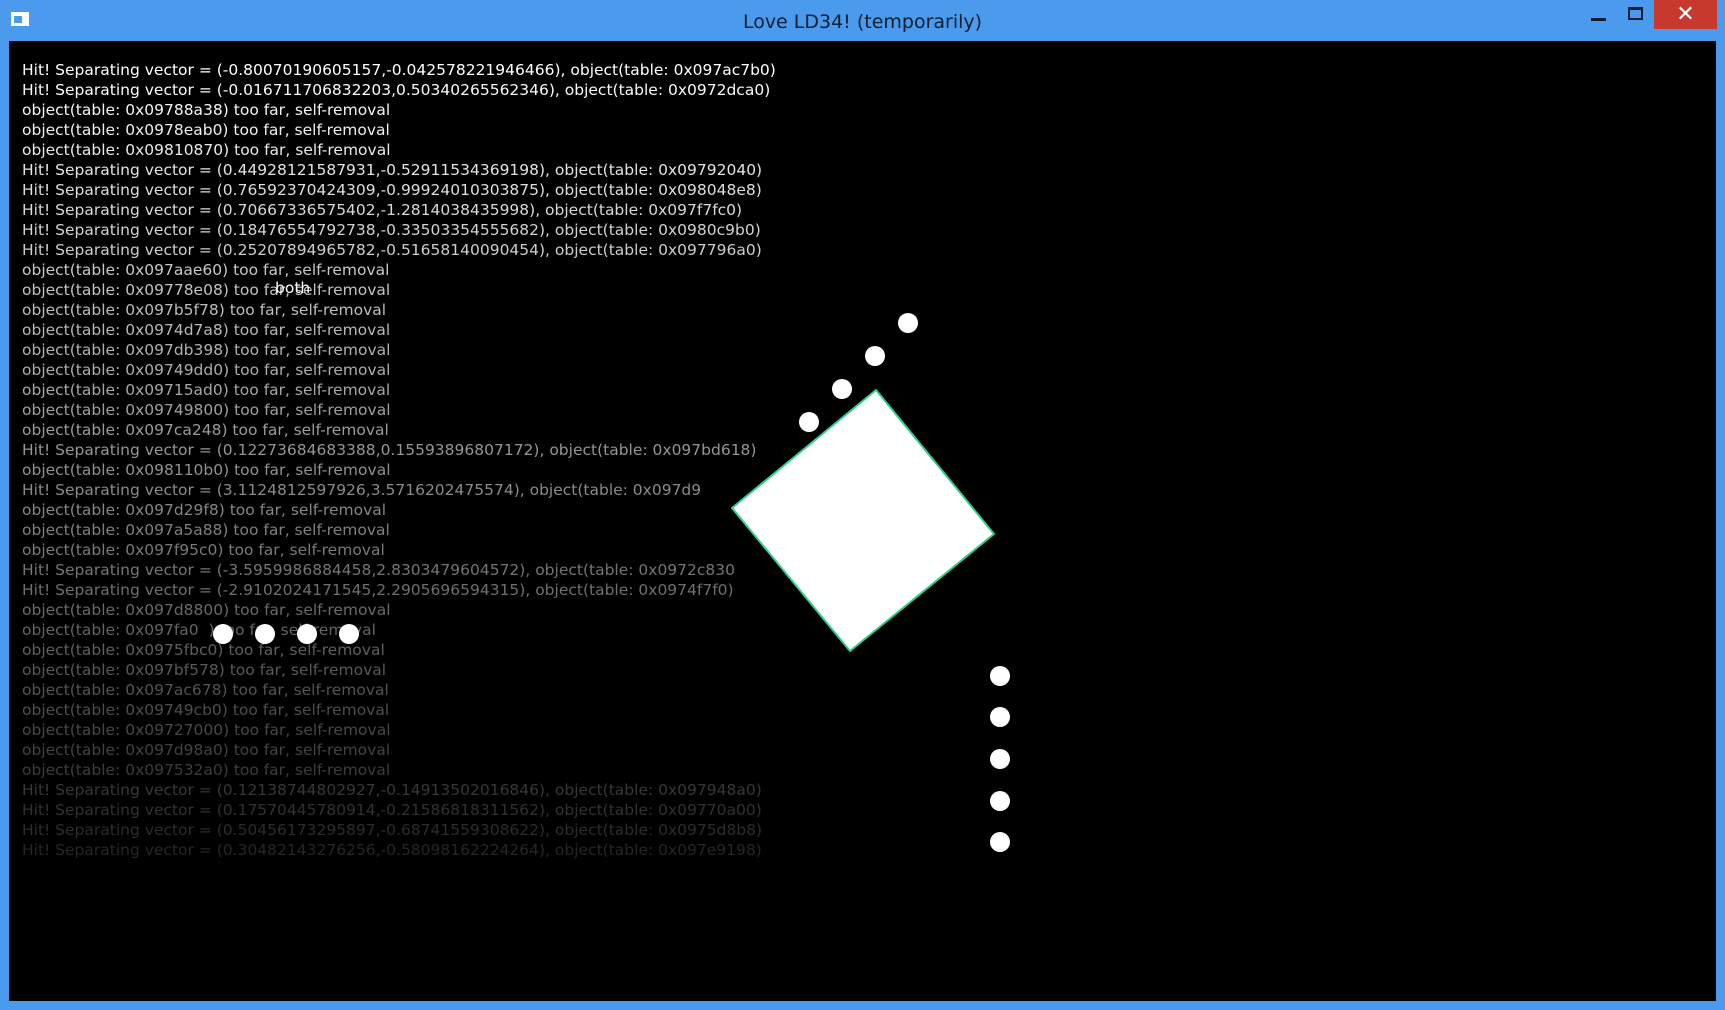  I want to click on close-button: ✕, so click(1685, 14).